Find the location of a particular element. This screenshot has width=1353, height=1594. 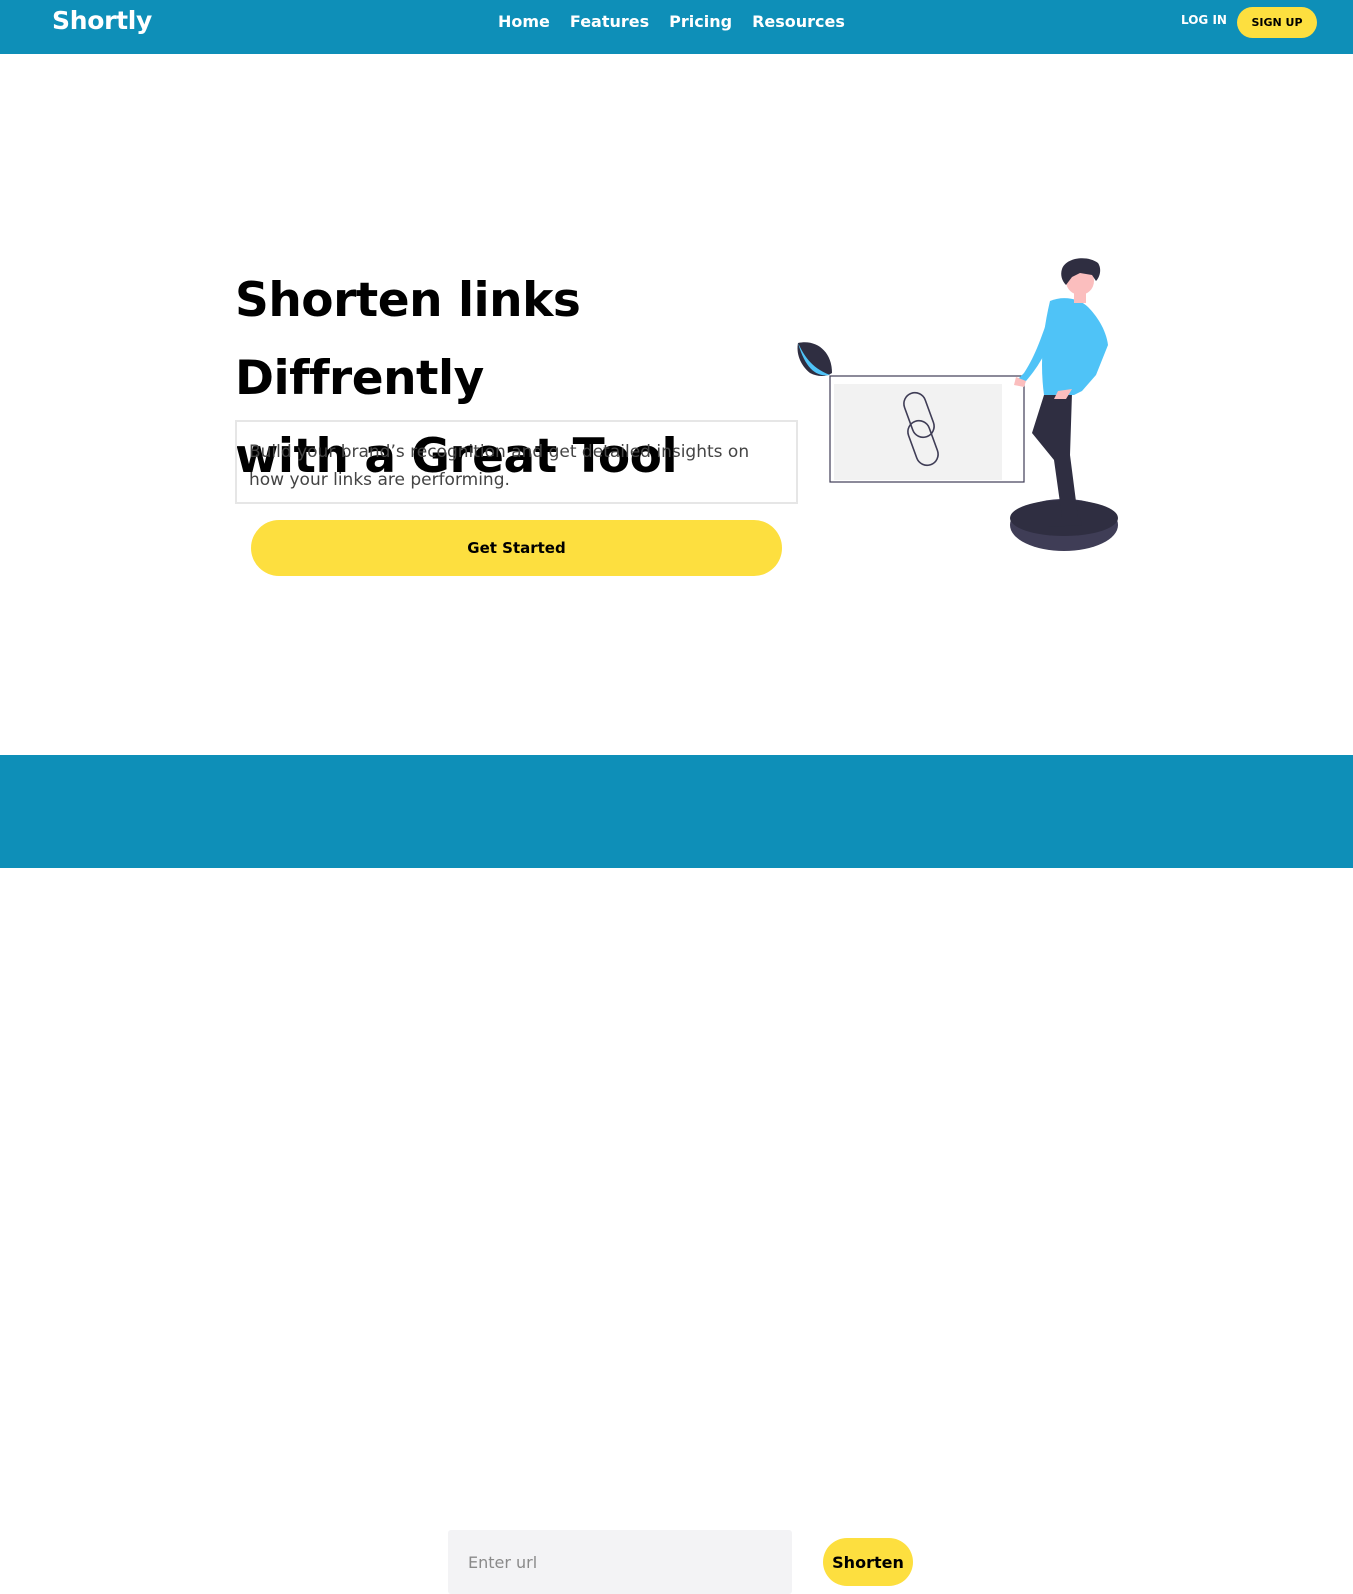

brand-logo: Shortly is located at coordinates (102, 20).